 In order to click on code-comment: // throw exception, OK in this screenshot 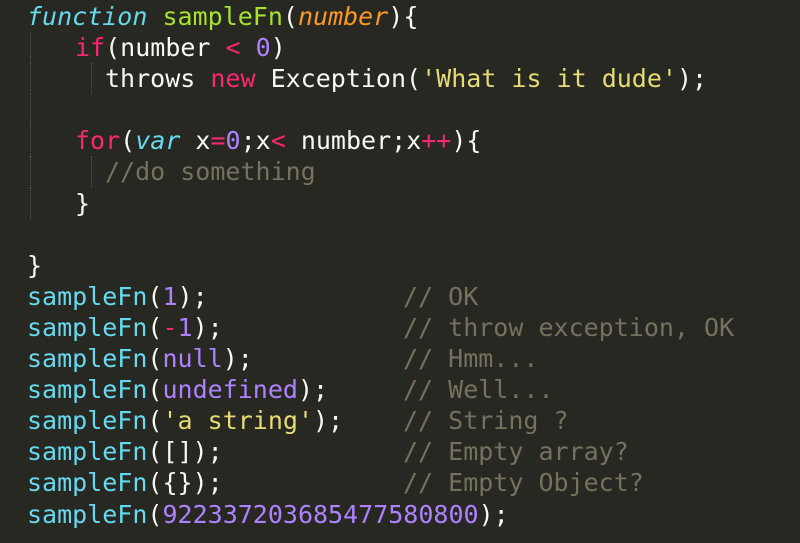, I will do `click(569, 327)`.